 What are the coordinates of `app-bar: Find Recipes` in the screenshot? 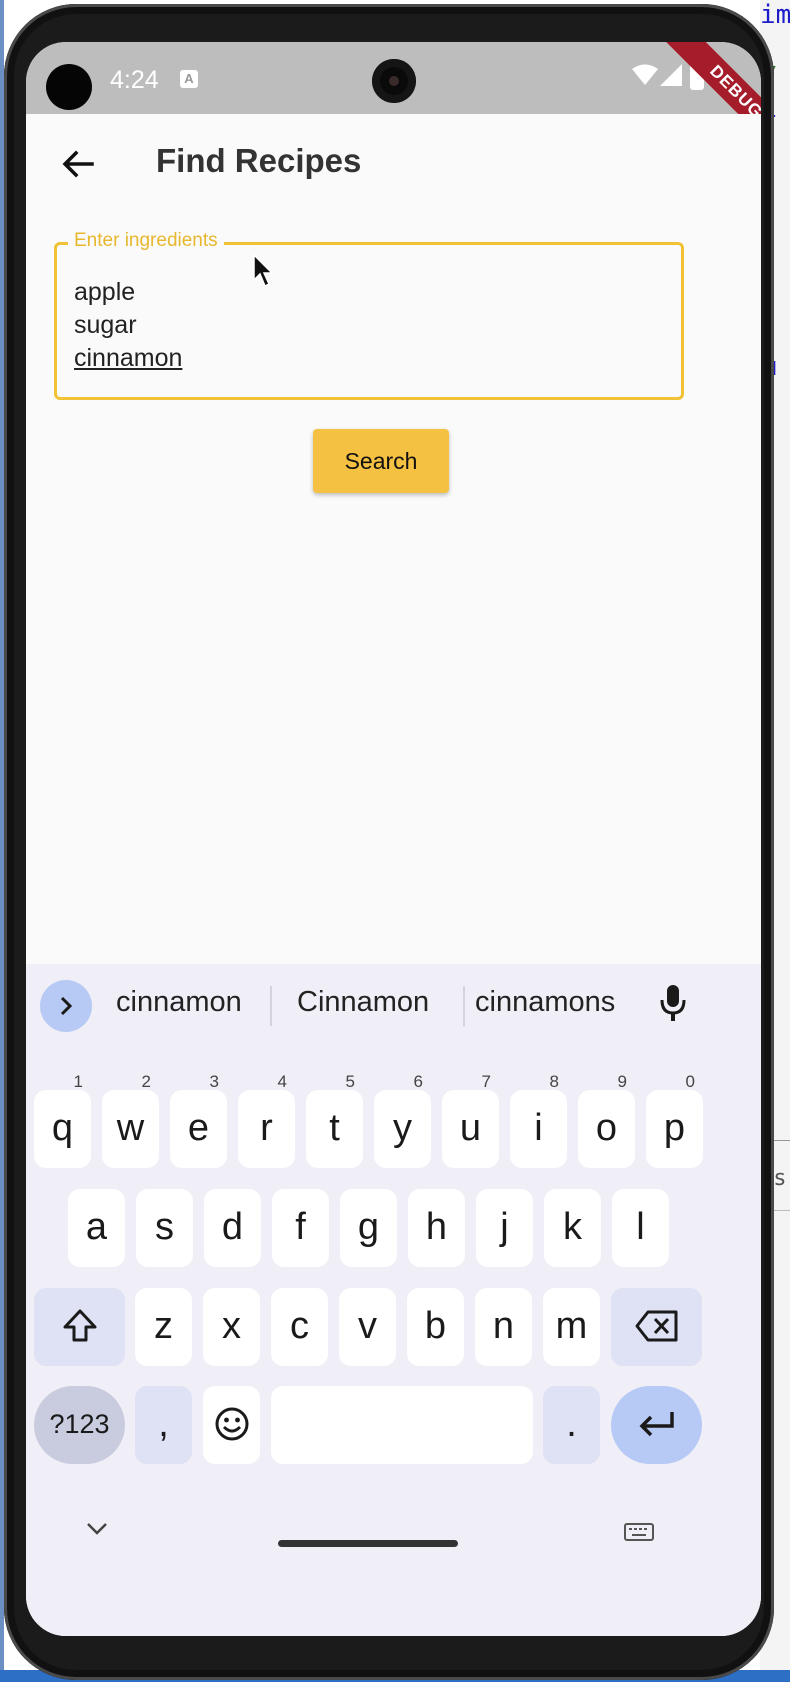 It's located at (393, 170).